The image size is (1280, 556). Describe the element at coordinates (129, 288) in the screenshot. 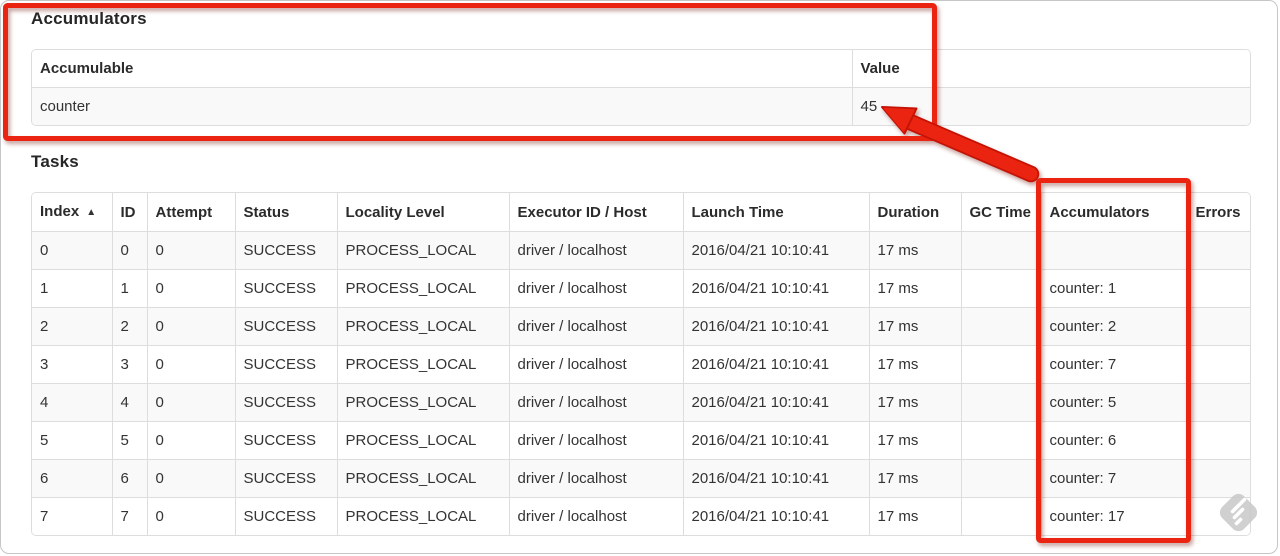

I see `table-cell: 1` at that location.